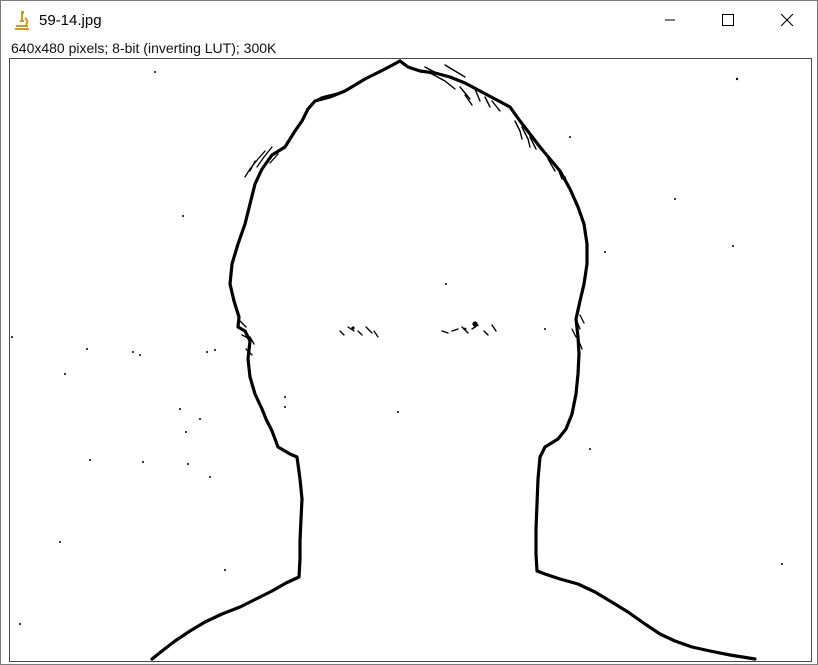  I want to click on close-button, so click(787, 20).